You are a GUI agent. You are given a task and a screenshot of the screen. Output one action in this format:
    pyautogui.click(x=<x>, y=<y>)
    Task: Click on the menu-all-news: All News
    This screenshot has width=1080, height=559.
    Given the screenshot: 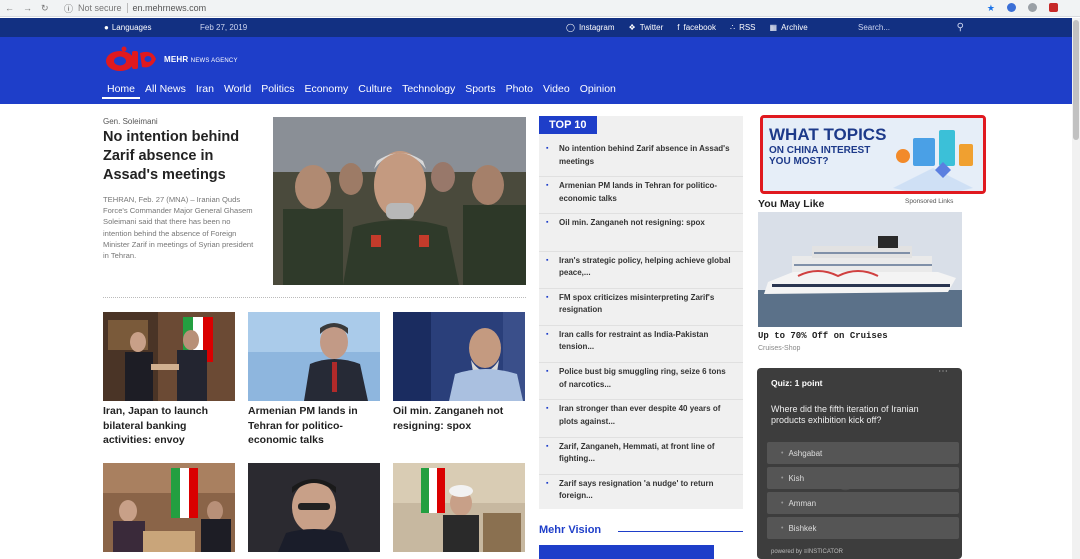 What is the action you would take?
    pyautogui.click(x=165, y=91)
    